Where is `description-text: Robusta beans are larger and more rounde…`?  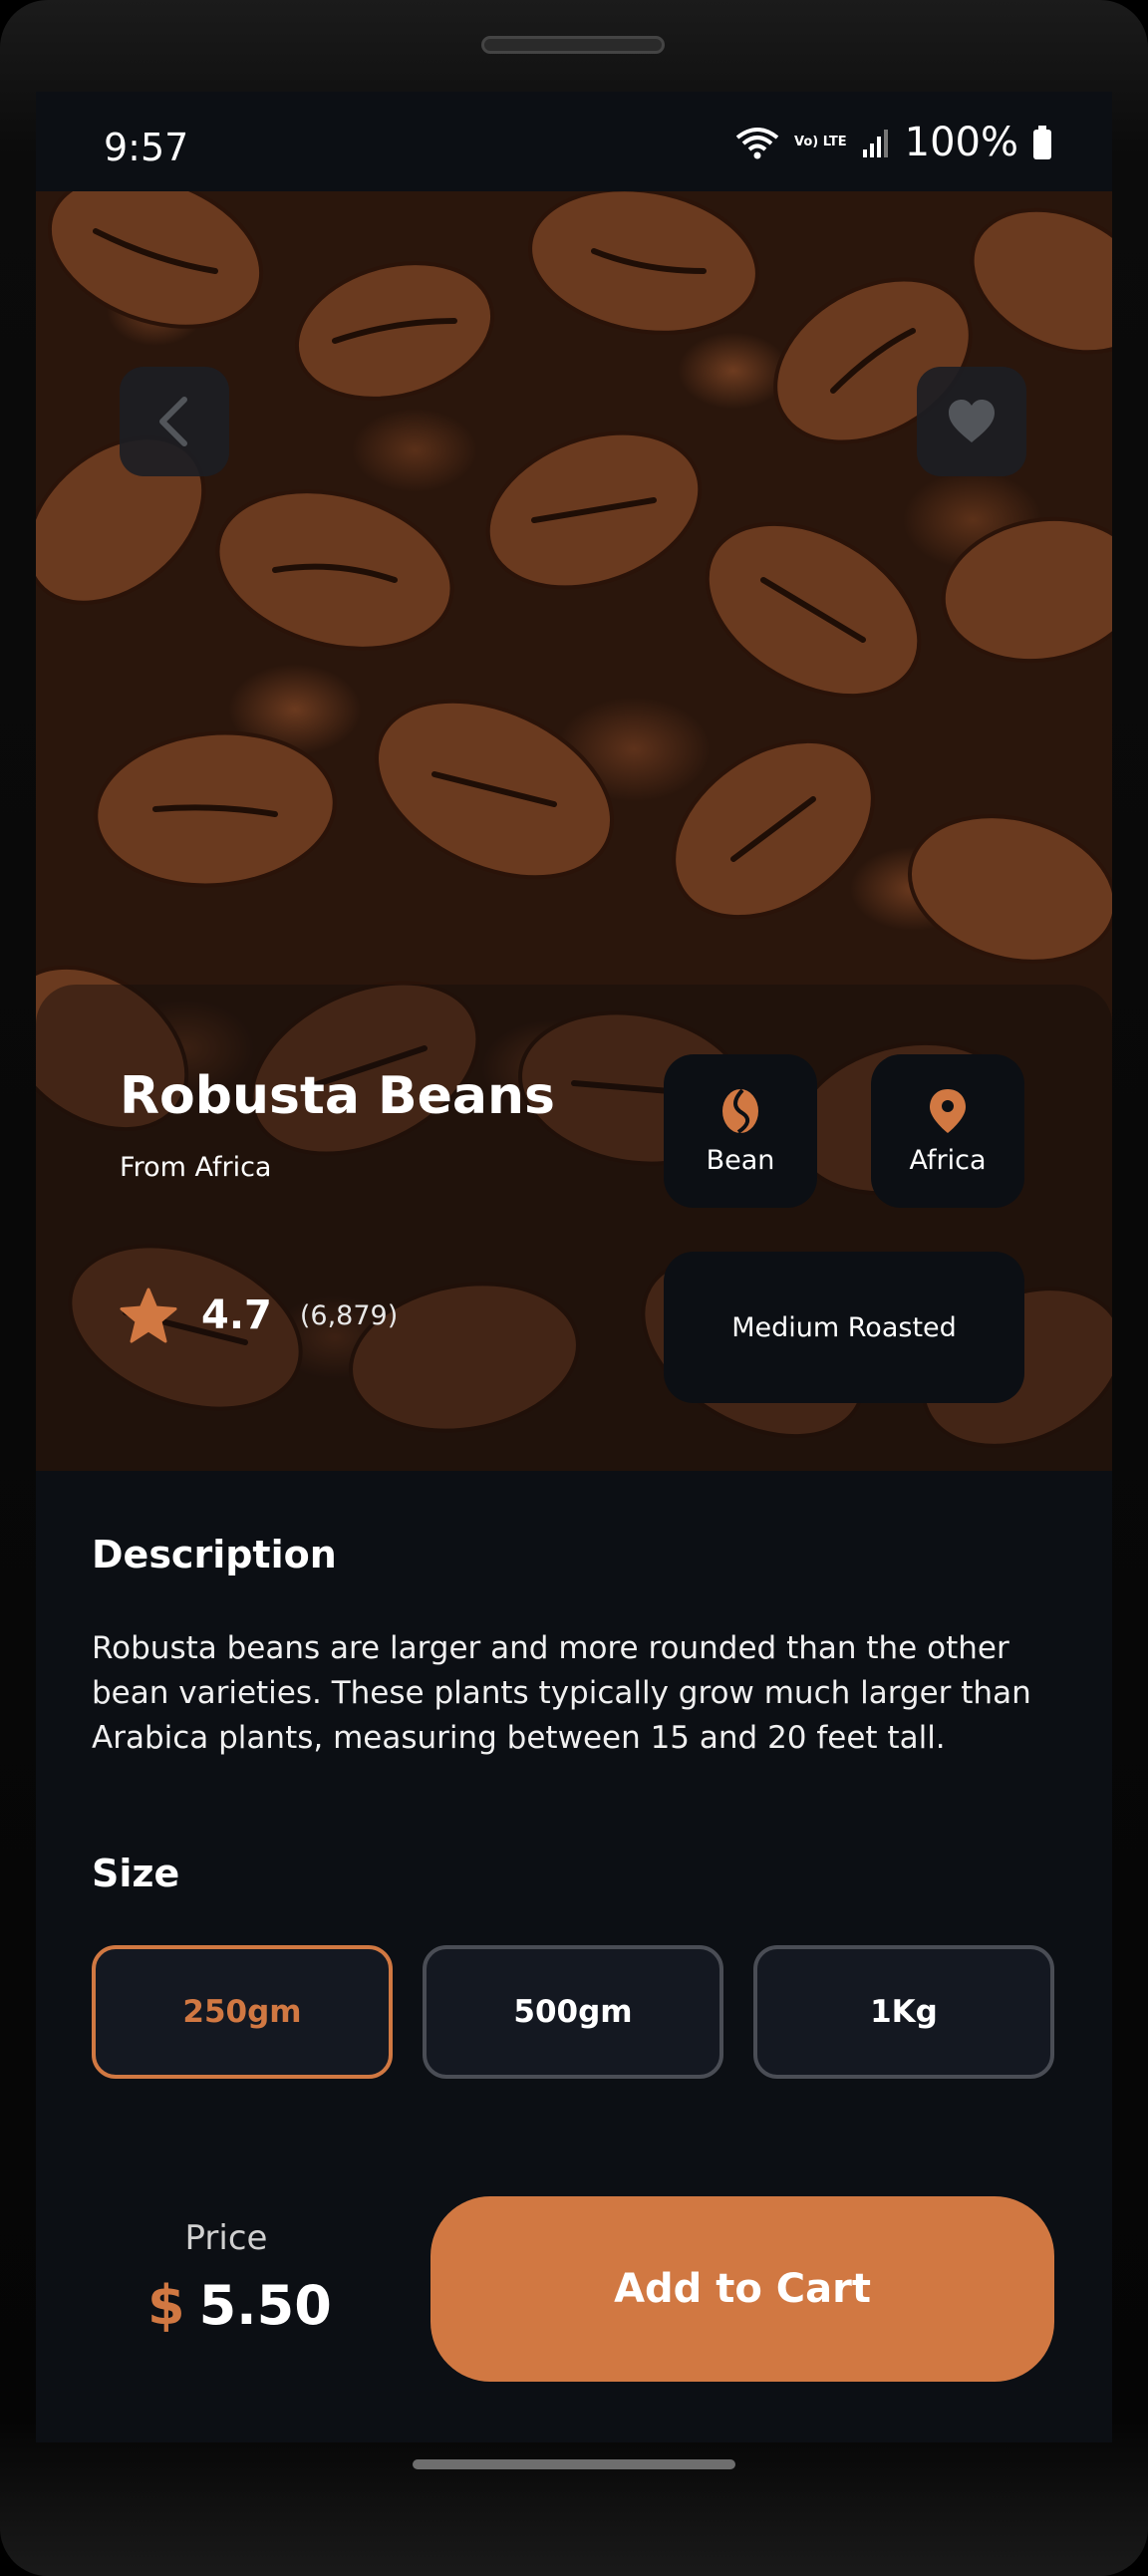
description-text: Robusta beans are larger and more rounde… is located at coordinates (580, 1693).